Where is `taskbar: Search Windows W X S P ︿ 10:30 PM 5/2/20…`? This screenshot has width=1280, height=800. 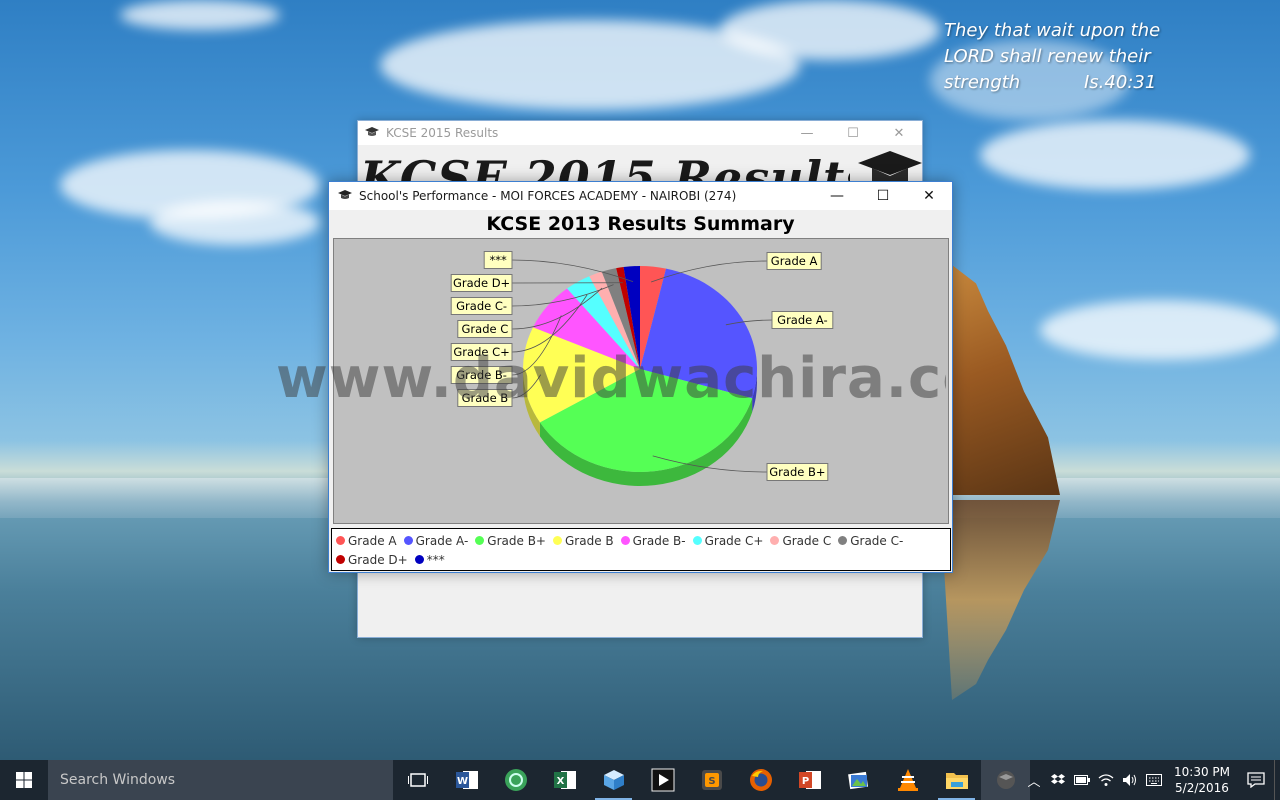
taskbar: Search Windows W X S P ︿ 10:30 PM 5/2/20… is located at coordinates (640, 780).